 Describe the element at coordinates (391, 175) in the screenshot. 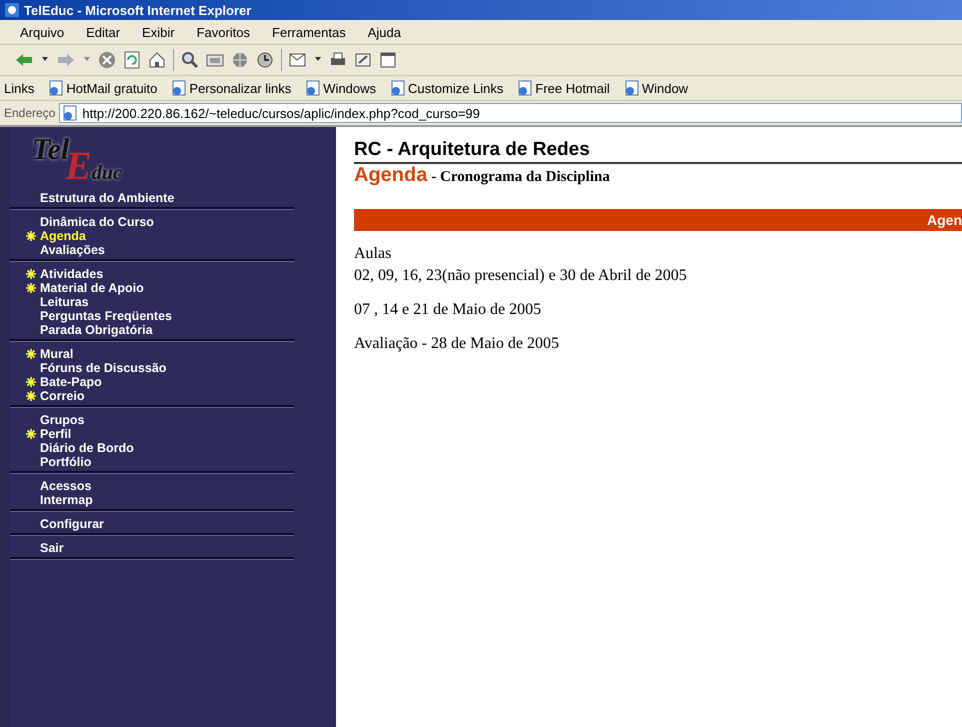

I see `tool-title: Agenda` at that location.